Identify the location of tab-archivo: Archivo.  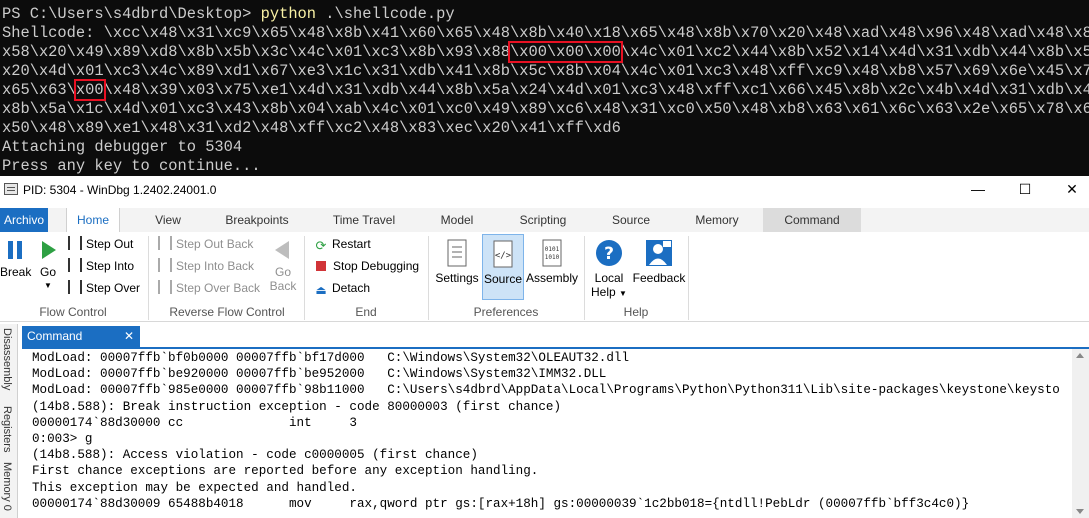
(24, 220).